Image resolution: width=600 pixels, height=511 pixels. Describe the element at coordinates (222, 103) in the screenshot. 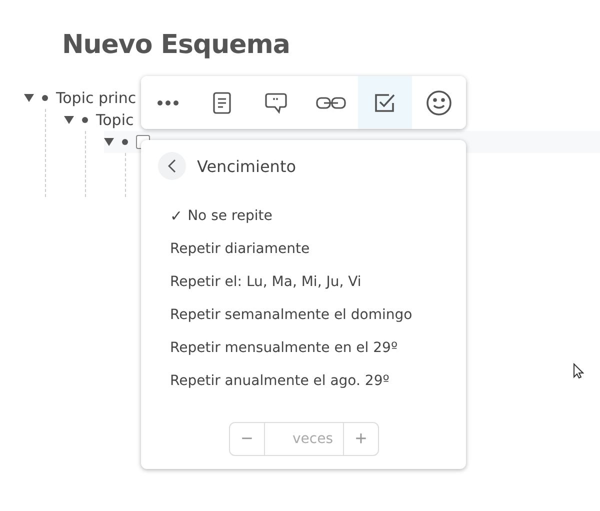

I see `note-icon` at that location.